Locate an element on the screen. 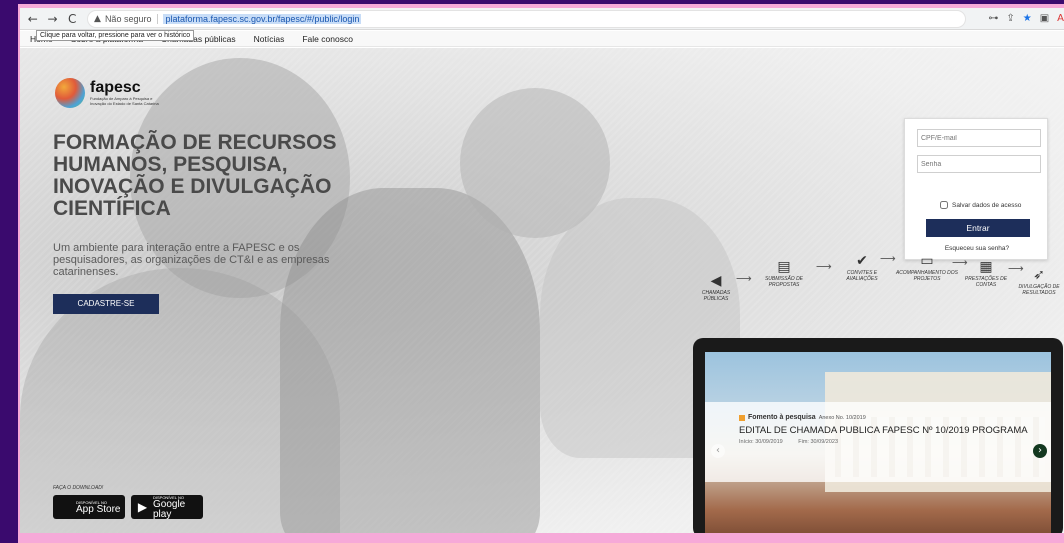  paper-plane-icon: ➶ is located at coordinates (1039, 275).